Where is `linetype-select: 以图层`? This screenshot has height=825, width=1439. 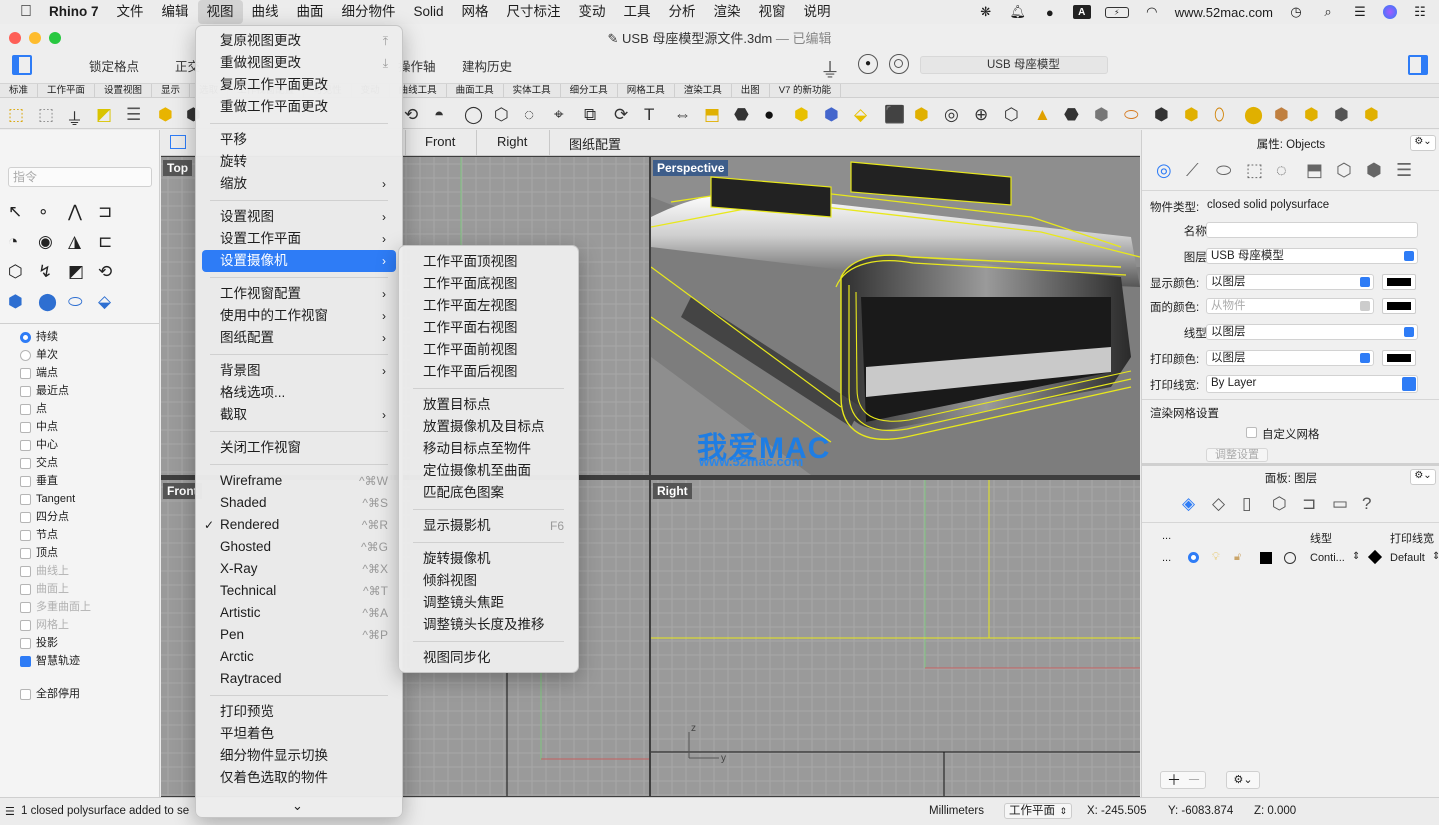
linetype-select: 以图层 is located at coordinates (1312, 332).